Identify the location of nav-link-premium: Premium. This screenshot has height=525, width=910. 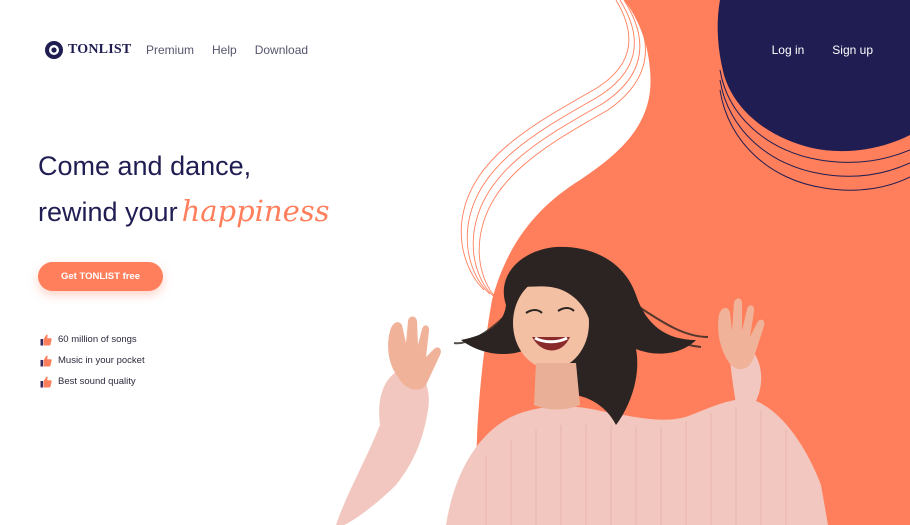
(170, 50).